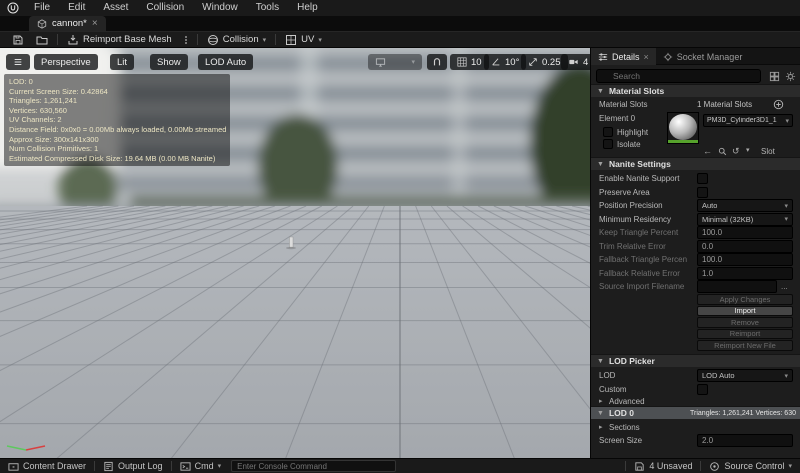 The width and height of the screenshot is (800, 473). Describe the element at coordinates (745, 232) in the screenshot. I see `field-keep-triangle-percent: 100.0` at that location.